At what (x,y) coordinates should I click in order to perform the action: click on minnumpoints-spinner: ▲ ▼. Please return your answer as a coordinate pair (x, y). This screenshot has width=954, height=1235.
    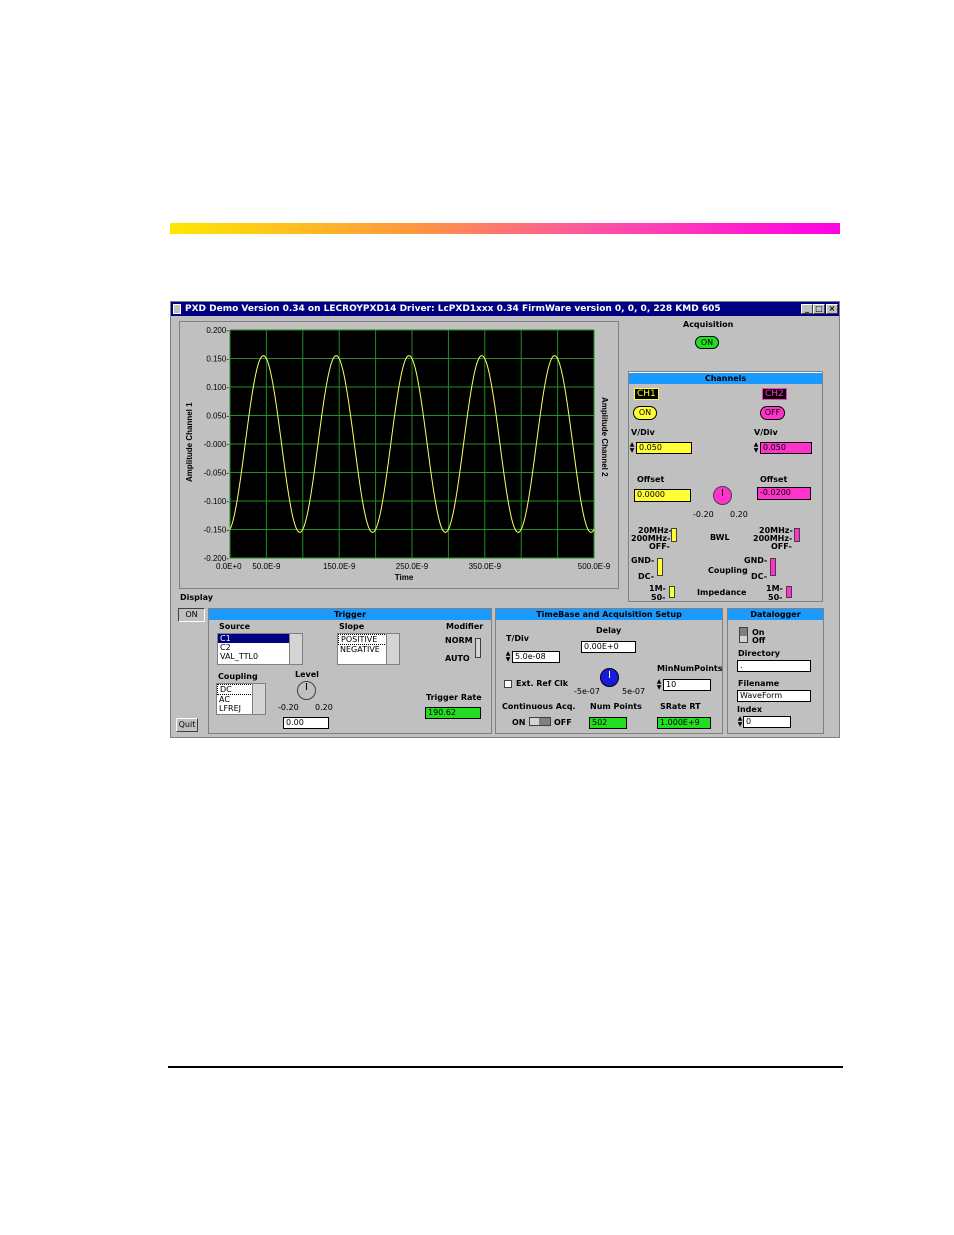
    Looking at the image, I should click on (659, 685).